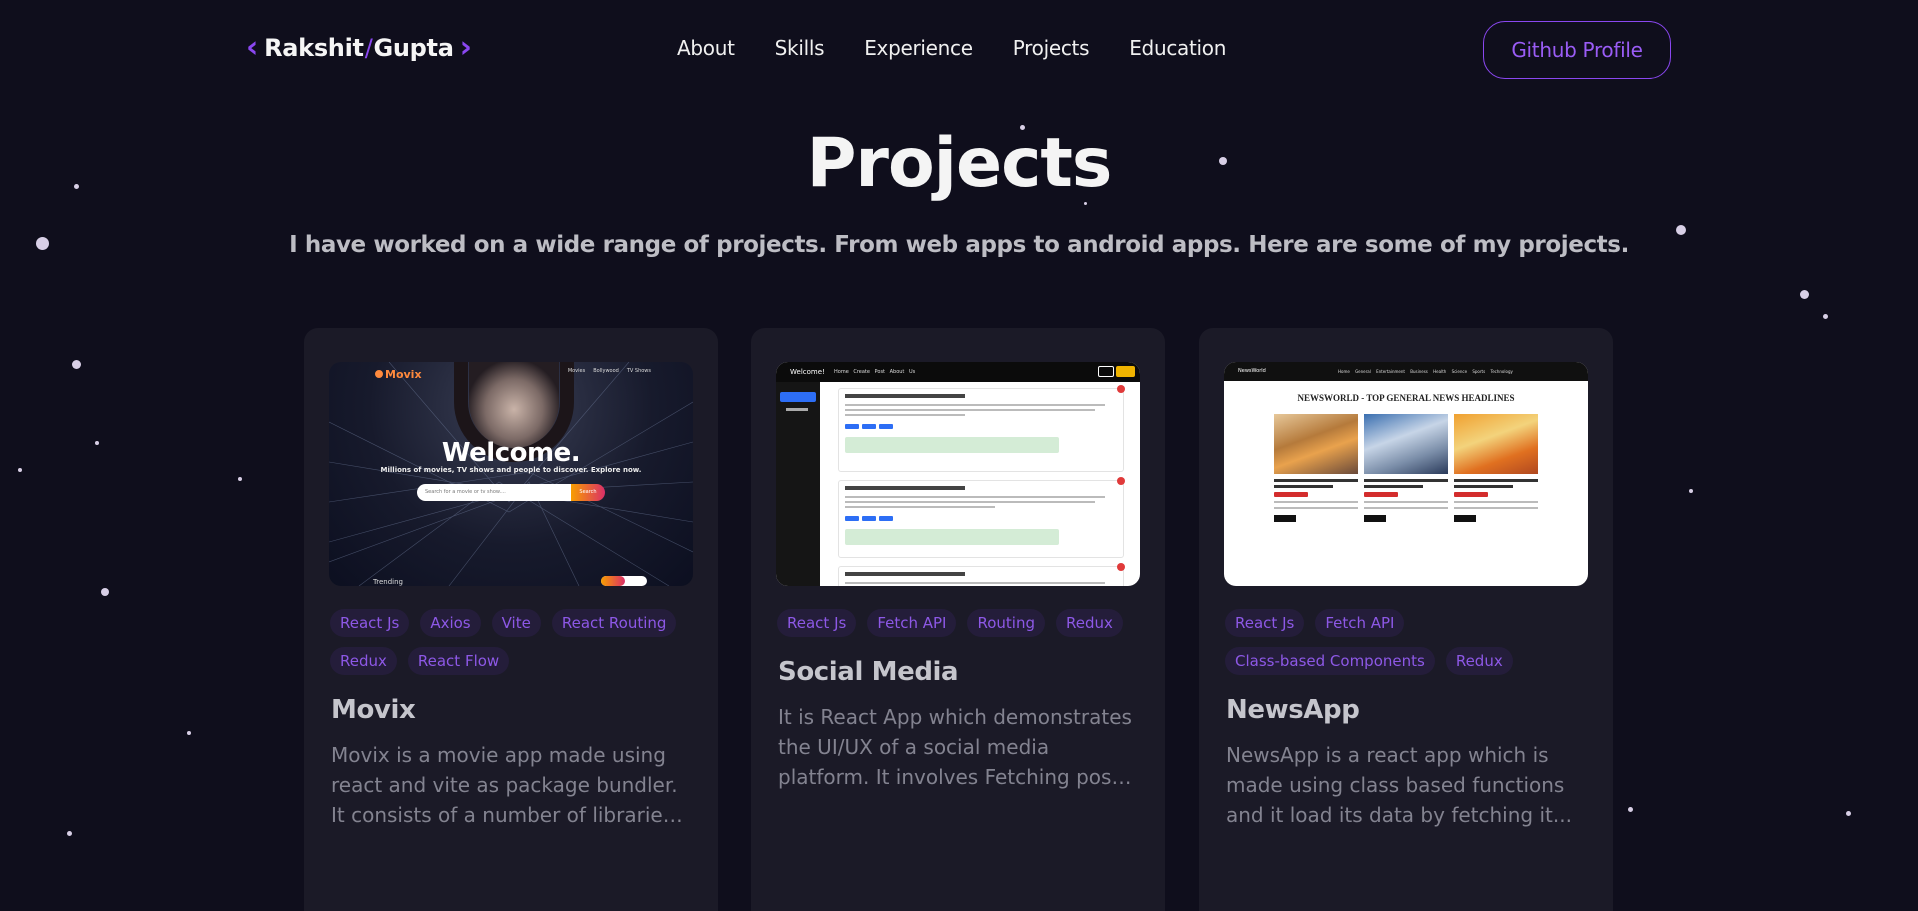 Image resolution: width=1918 pixels, height=911 pixels. What do you see at coordinates (1006, 623) in the screenshot?
I see `tag: Routing` at bounding box center [1006, 623].